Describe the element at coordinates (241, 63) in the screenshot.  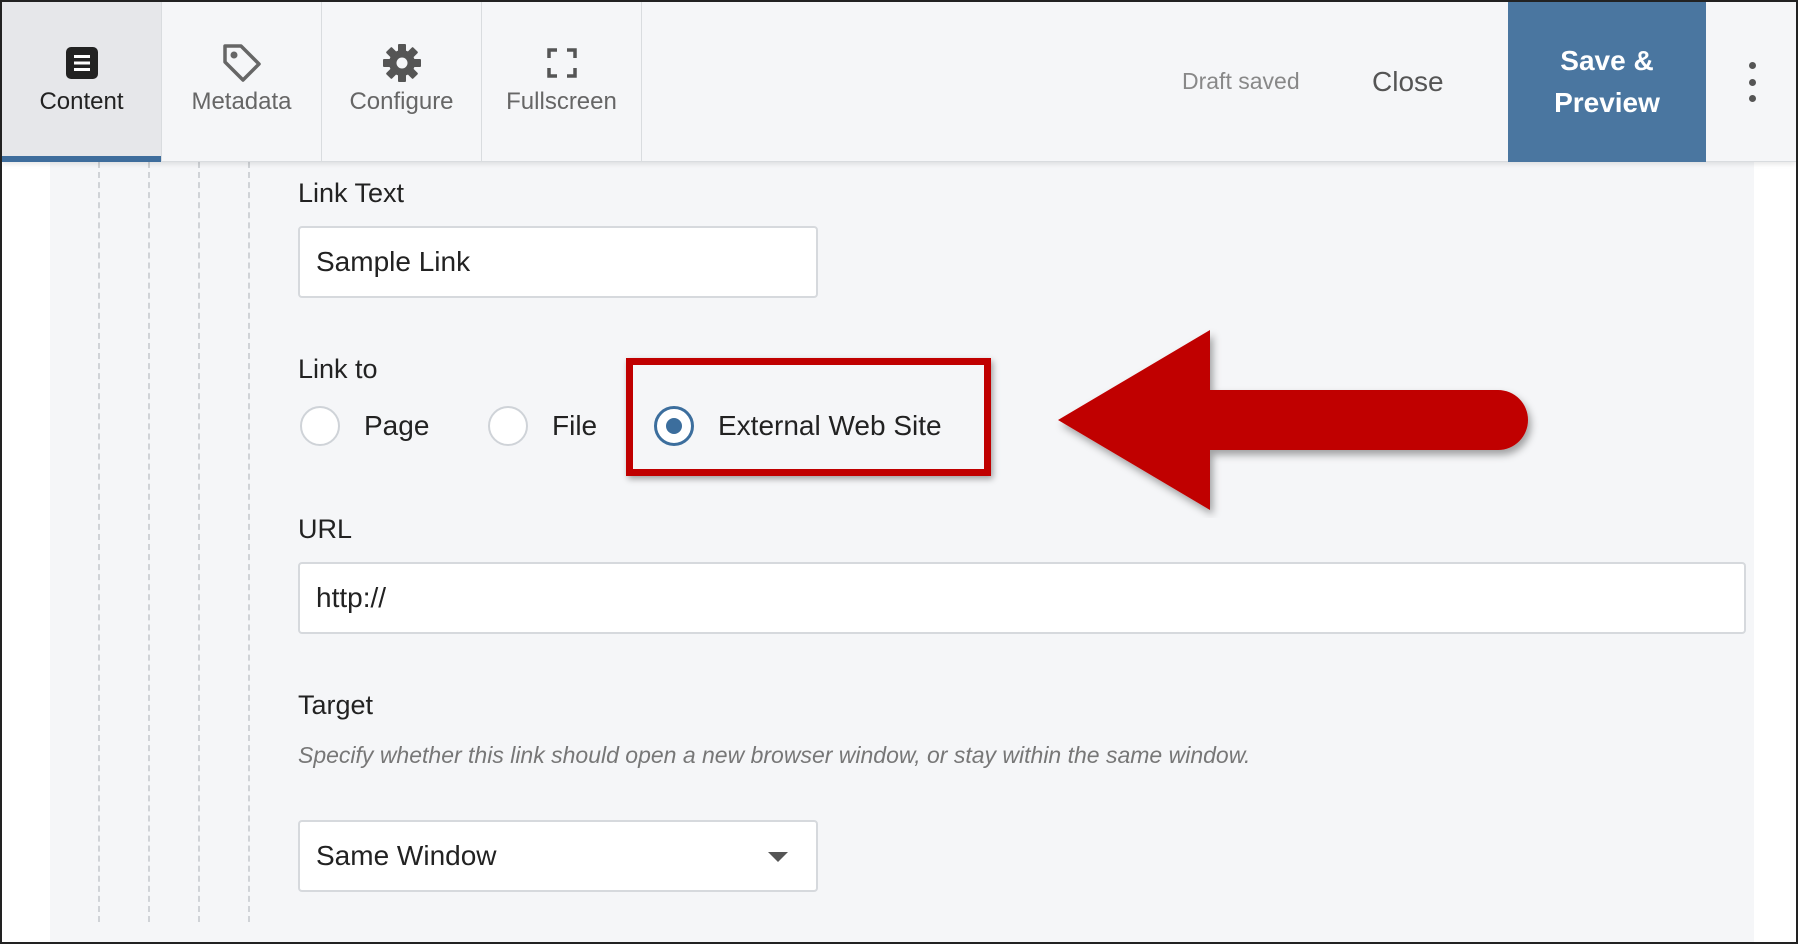
I see `tag-icon` at that location.